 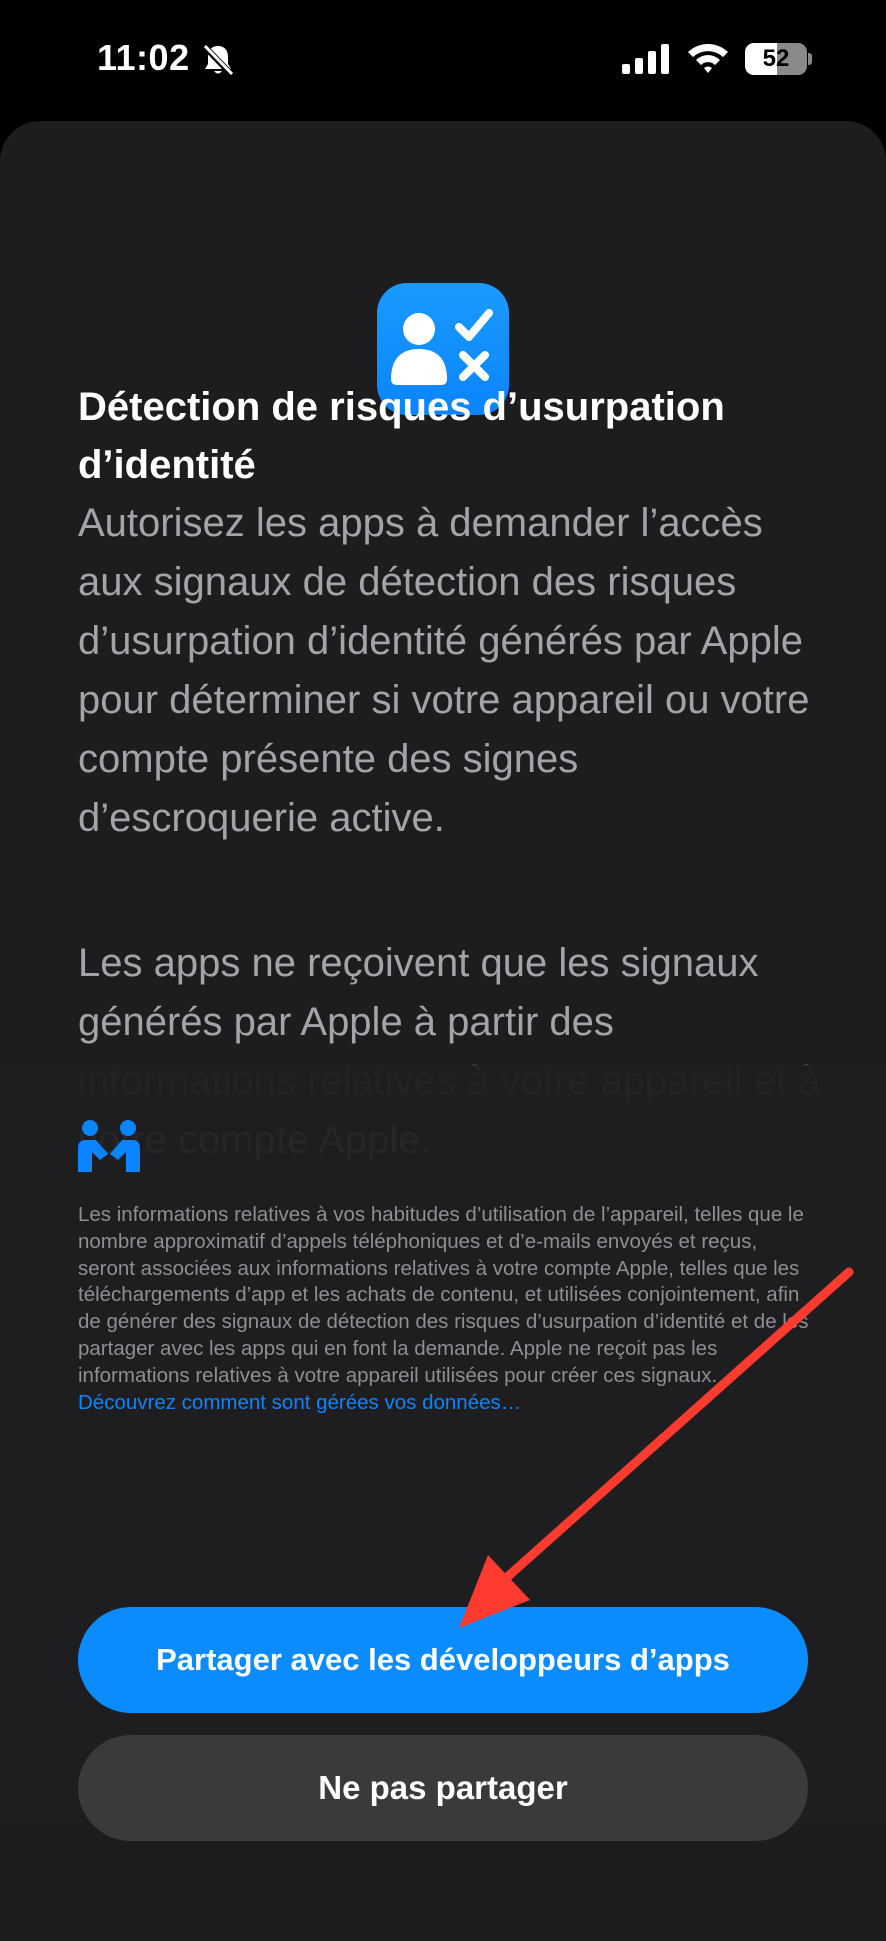 I want to click on share-with-developers-button: Partager avec les développeurs d’apps, so click(x=443, y=1660).